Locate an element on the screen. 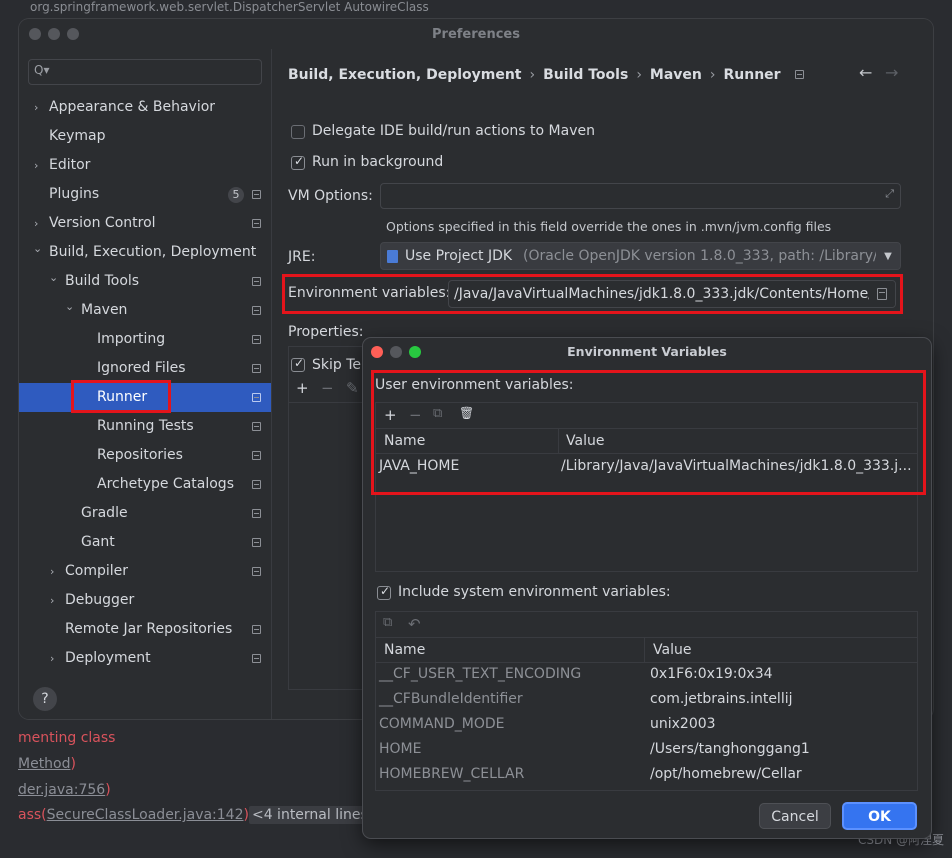 The height and width of the screenshot is (858, 952). sidebar-item-archetype-catalogs: Archetype Catalogs is located at coordinates (145, 484).